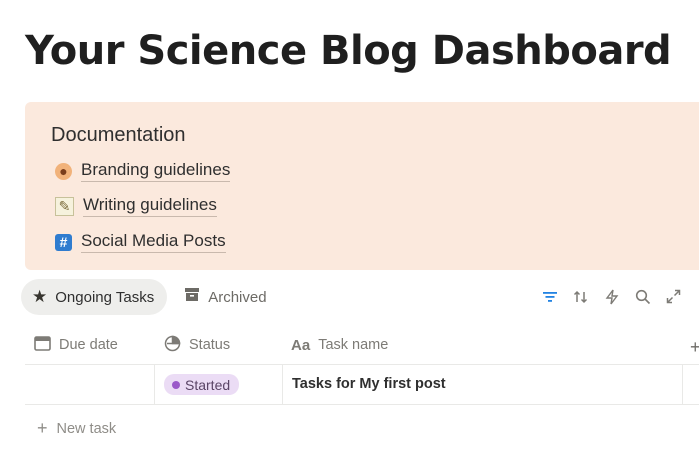 This screenshot has width=699, height=466. I want to click on palette-emoji-icon: ●, so click(63, 171).